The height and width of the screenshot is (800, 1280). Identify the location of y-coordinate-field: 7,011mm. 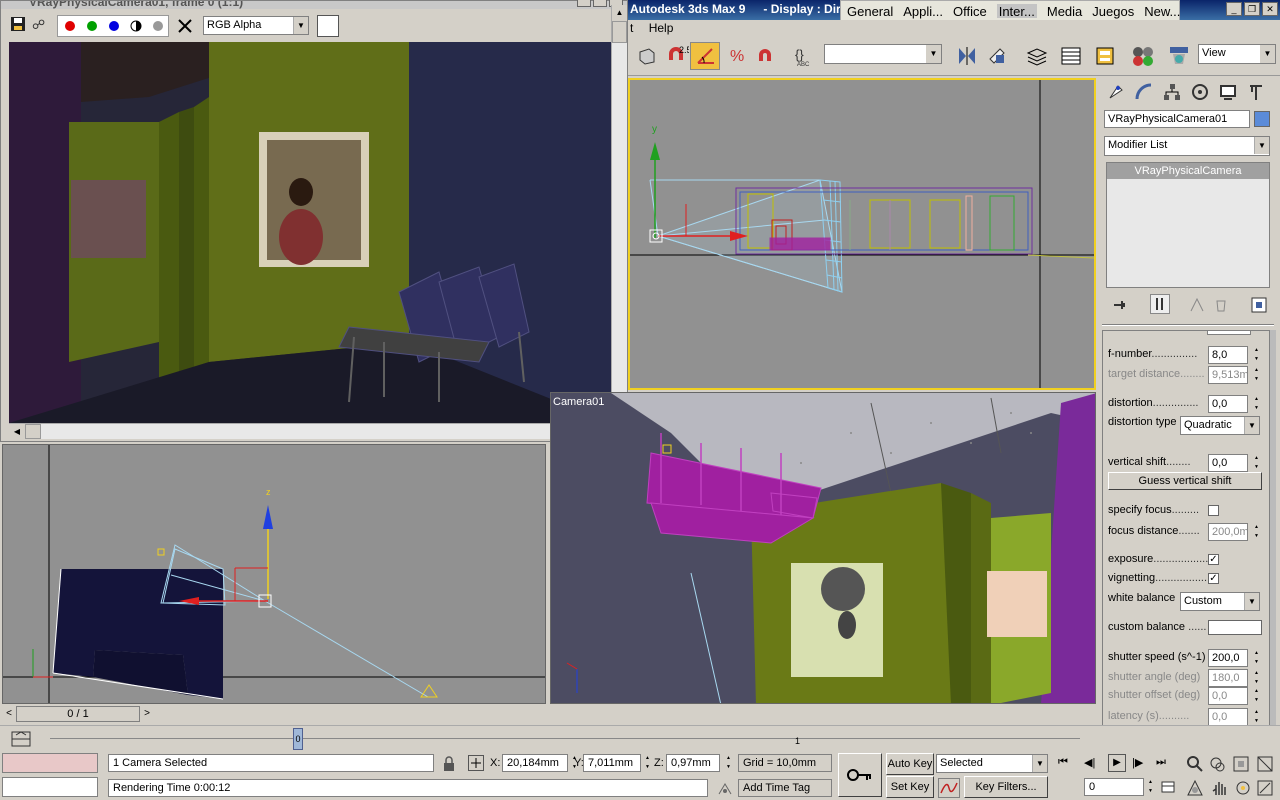
(612, 763).